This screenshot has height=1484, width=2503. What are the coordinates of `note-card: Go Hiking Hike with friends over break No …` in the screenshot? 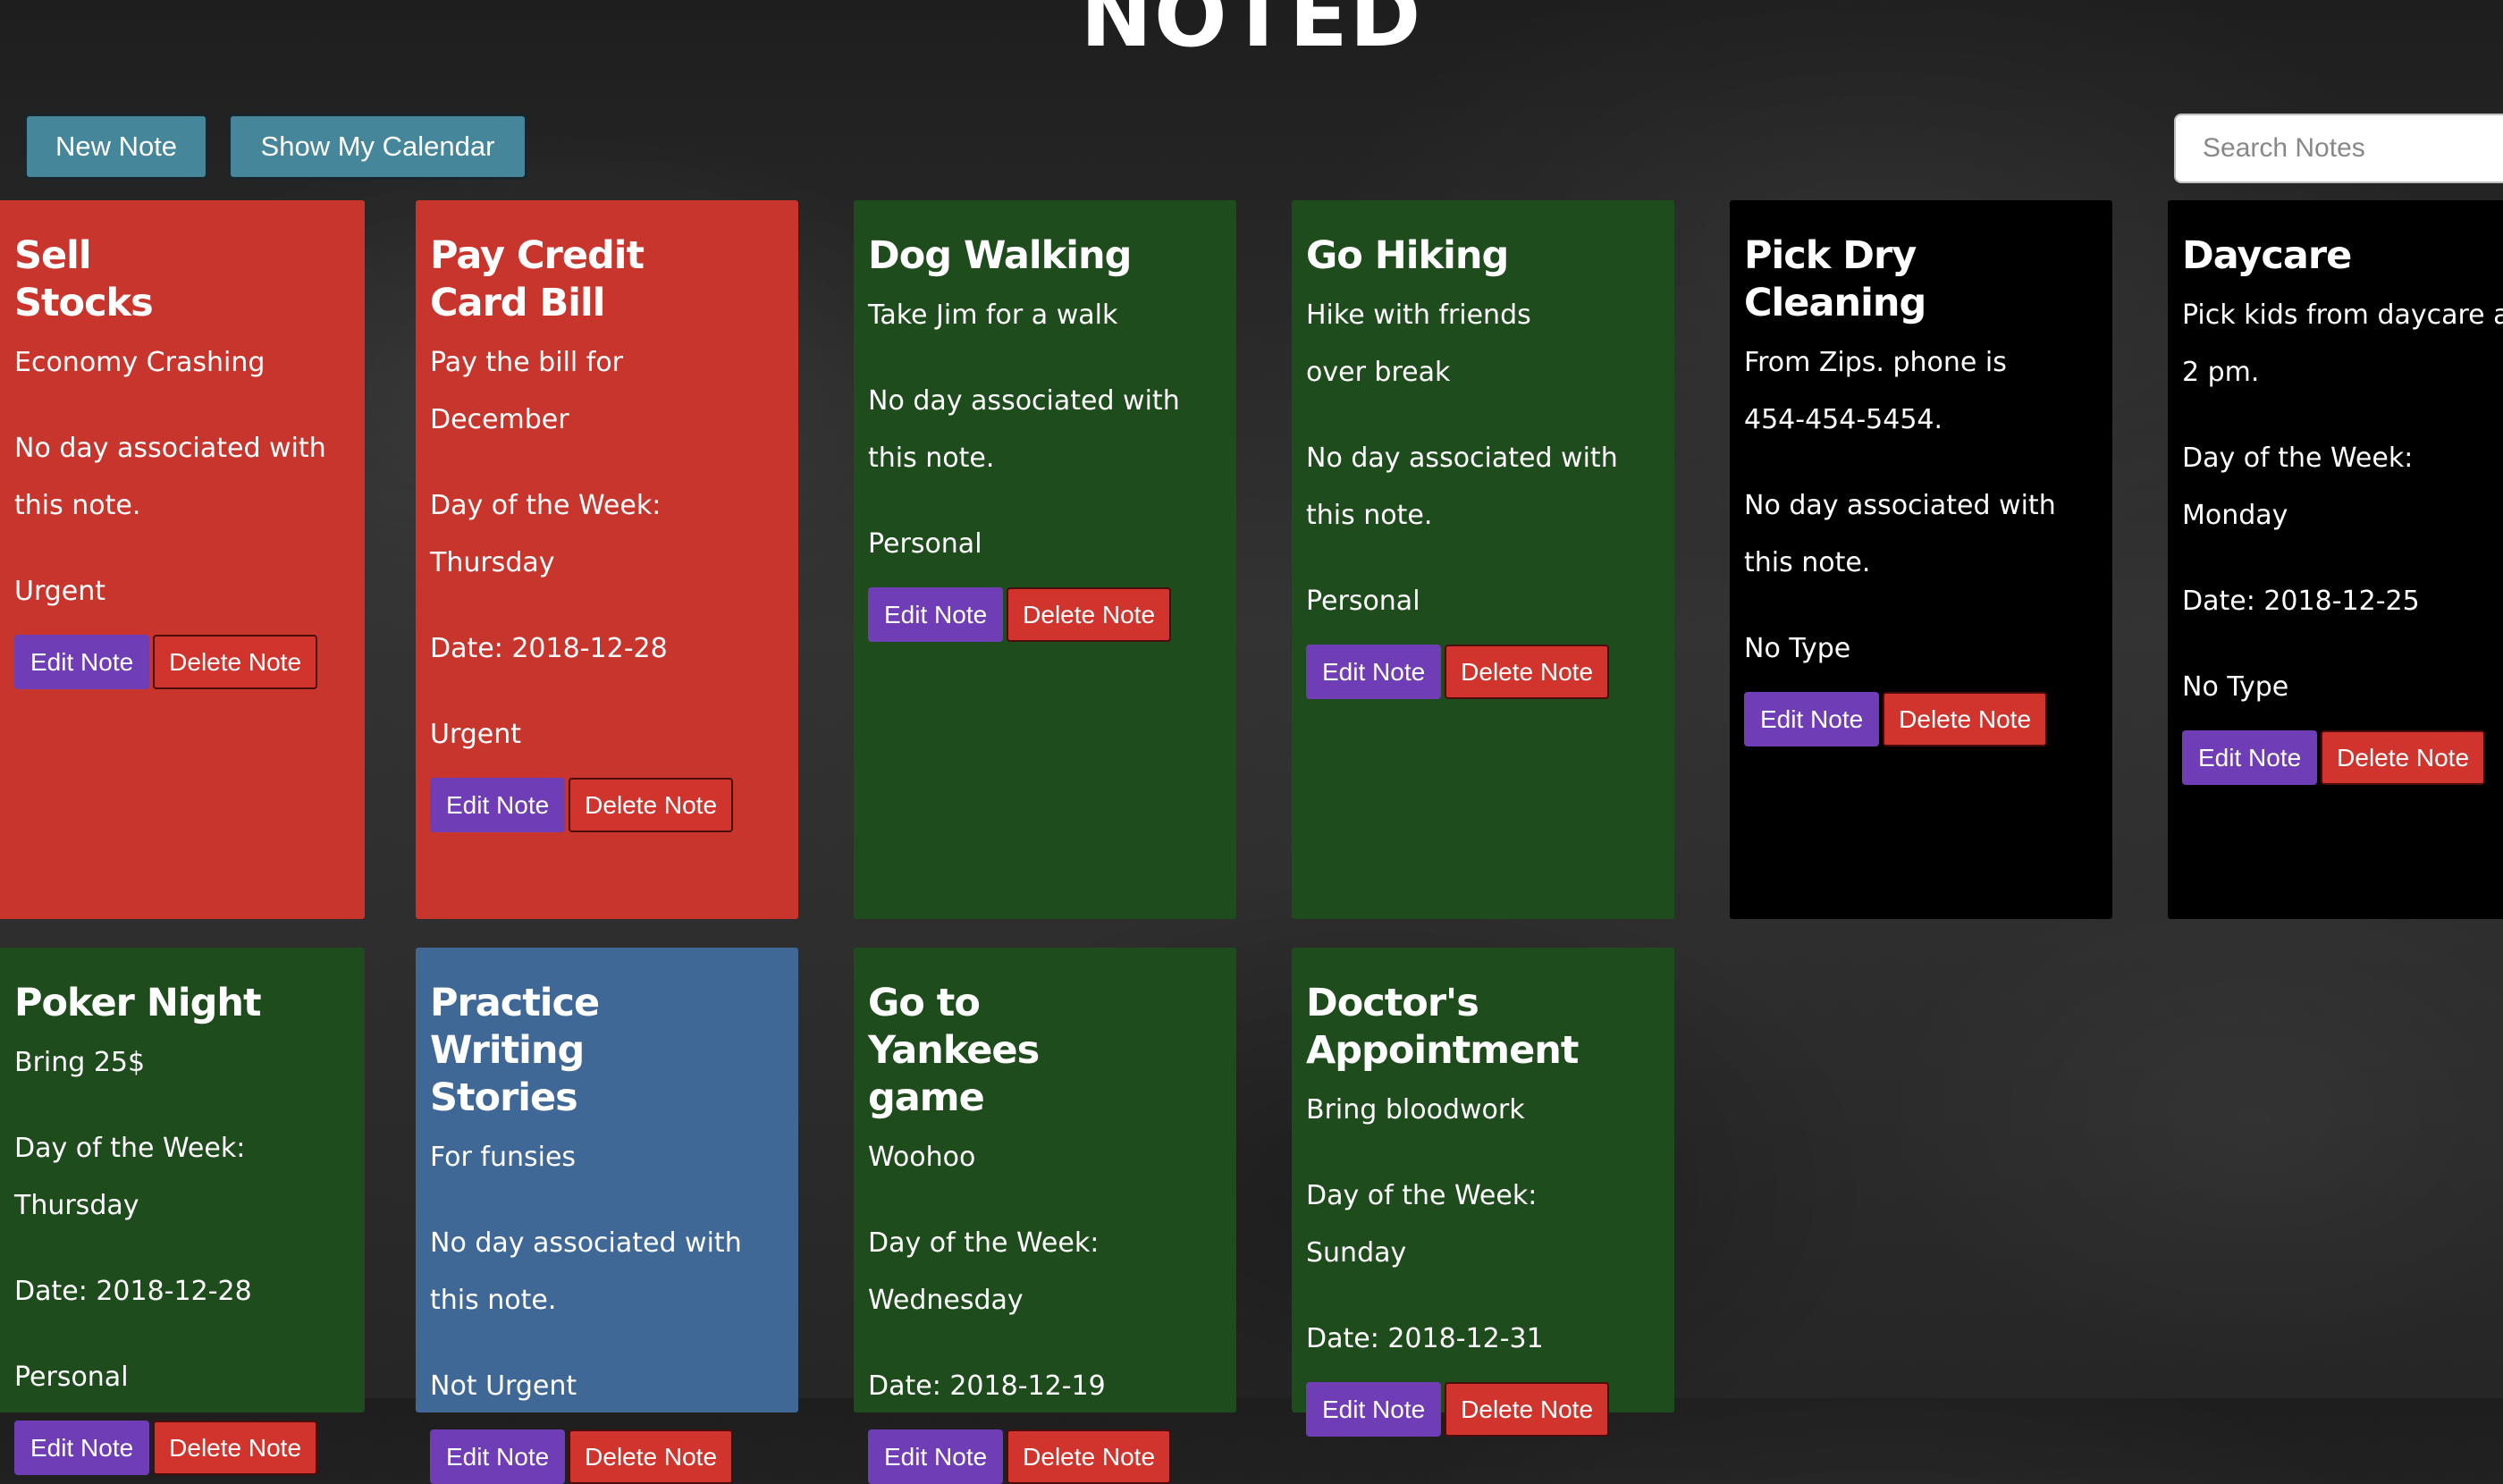 It's located at (1483, 559).